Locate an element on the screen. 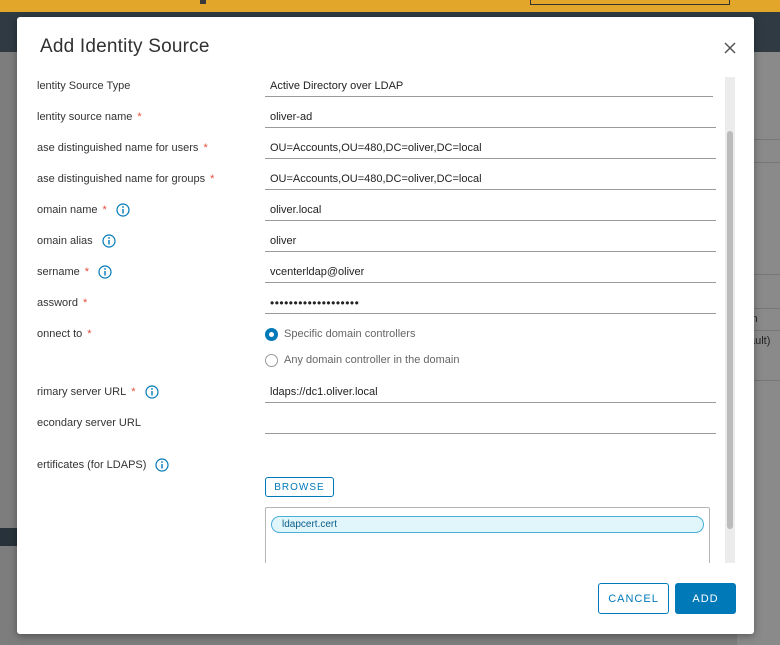 Image resolution: width=780 pixels, height=645 pixels. secondary-server-url-label: econdary server URL is located at coordinates (89, 423).